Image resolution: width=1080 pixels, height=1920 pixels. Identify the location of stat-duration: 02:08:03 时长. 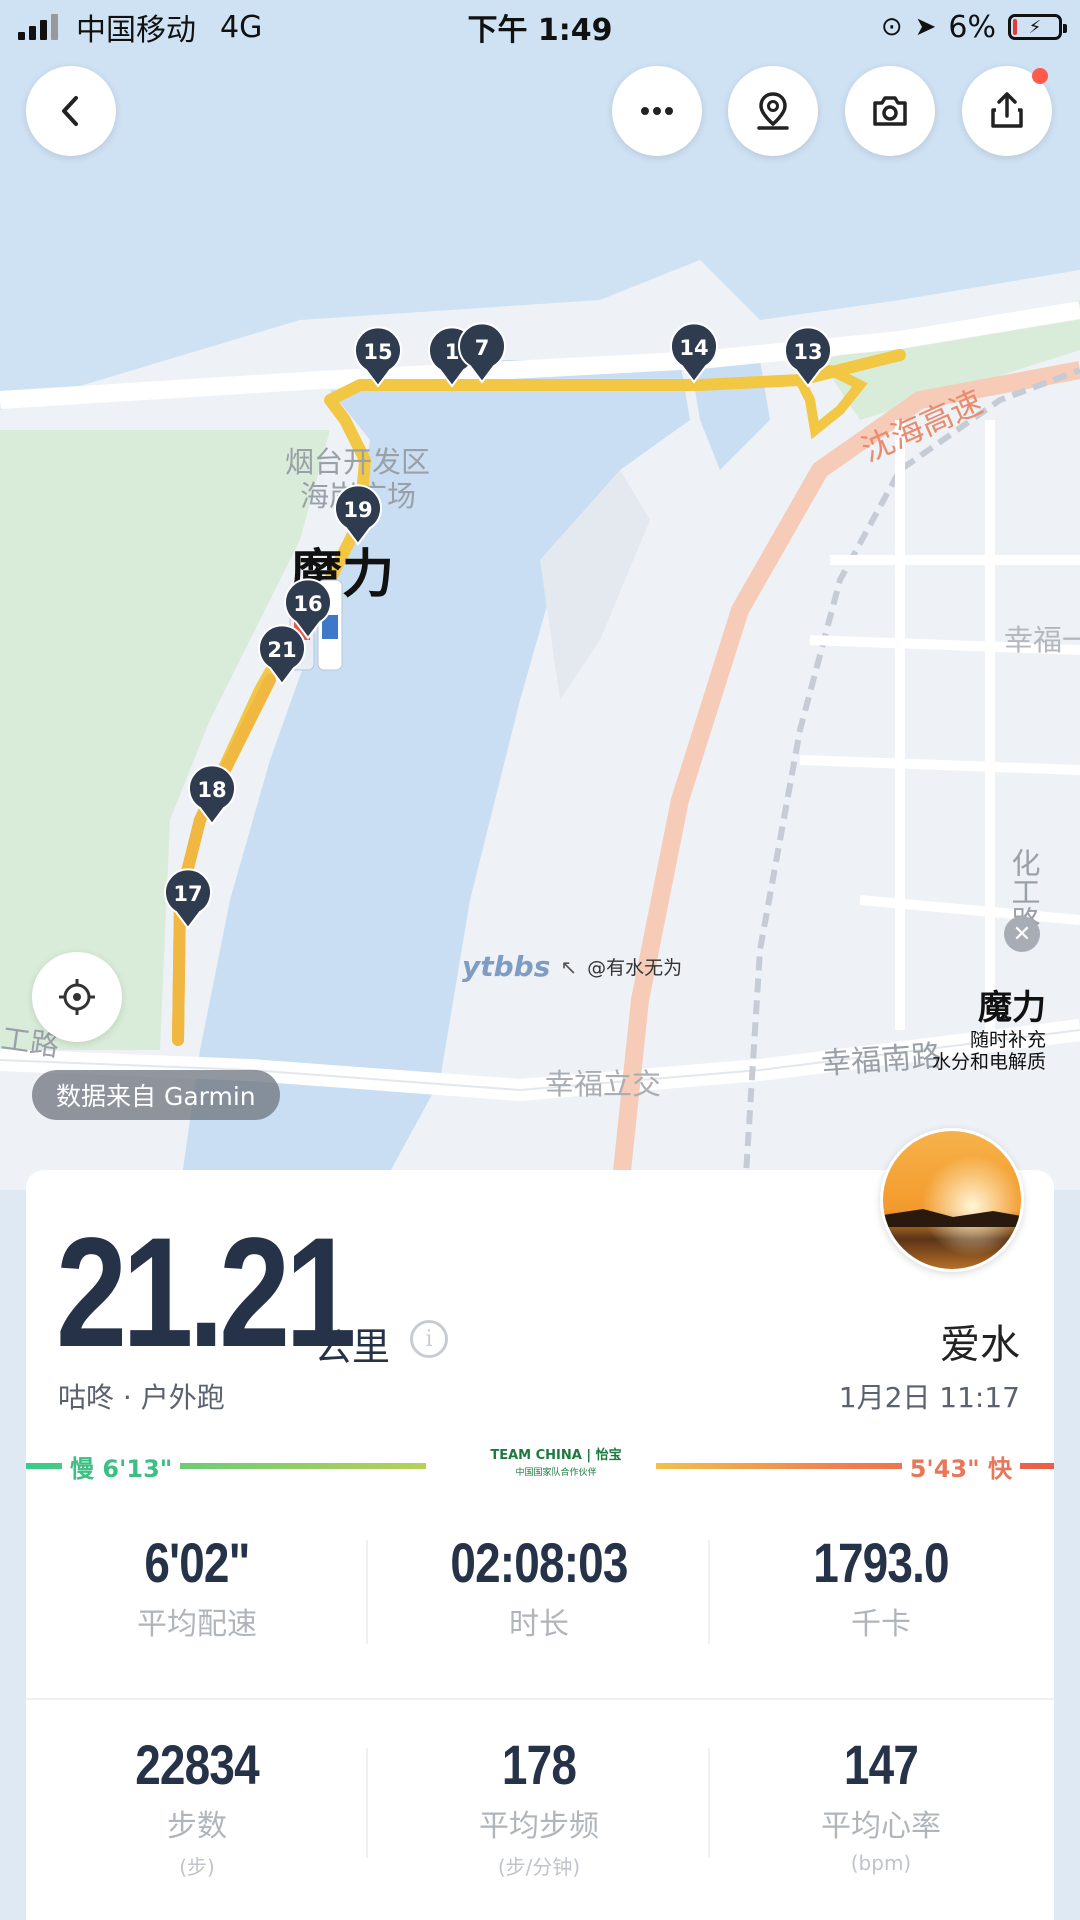
(539, 1586).